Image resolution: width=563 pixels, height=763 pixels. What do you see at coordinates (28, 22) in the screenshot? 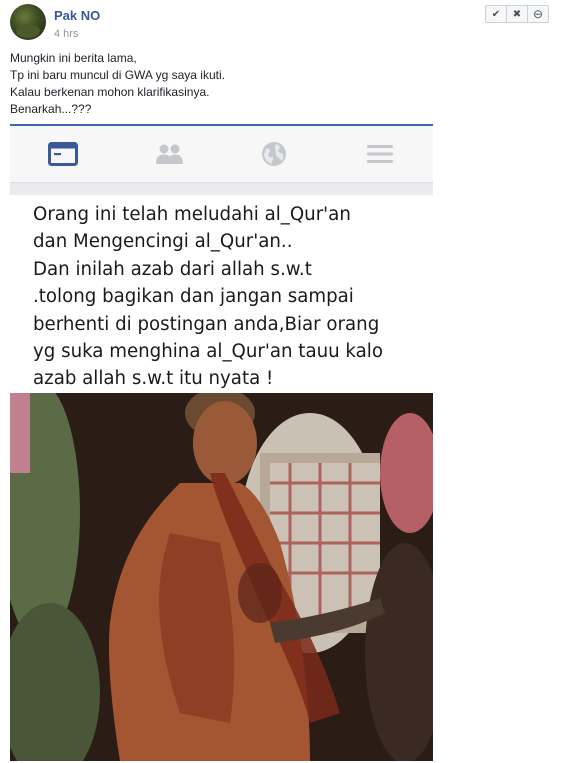
I see `author-avatar` at bounding box center [28, 22].